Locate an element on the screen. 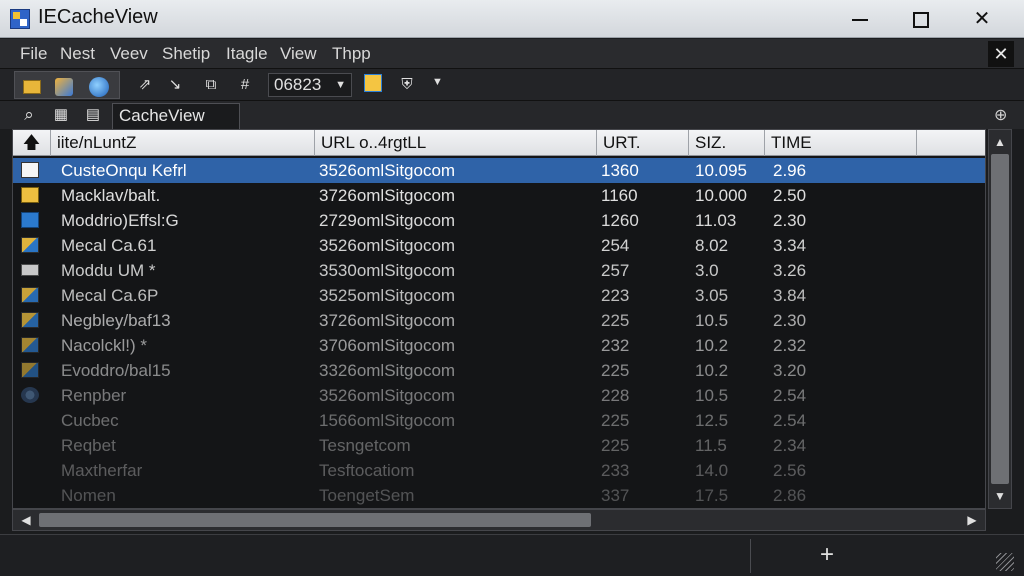 The width and height of the screenshot is (1024, 576). grid-icon: # is located at coordinates (245, 85).